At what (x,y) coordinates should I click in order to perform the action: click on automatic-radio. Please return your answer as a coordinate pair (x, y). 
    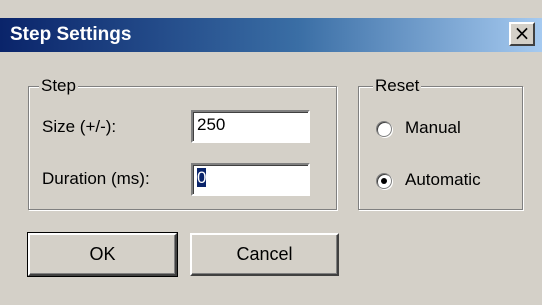
    Looking at the image, I should click on (384, 181).